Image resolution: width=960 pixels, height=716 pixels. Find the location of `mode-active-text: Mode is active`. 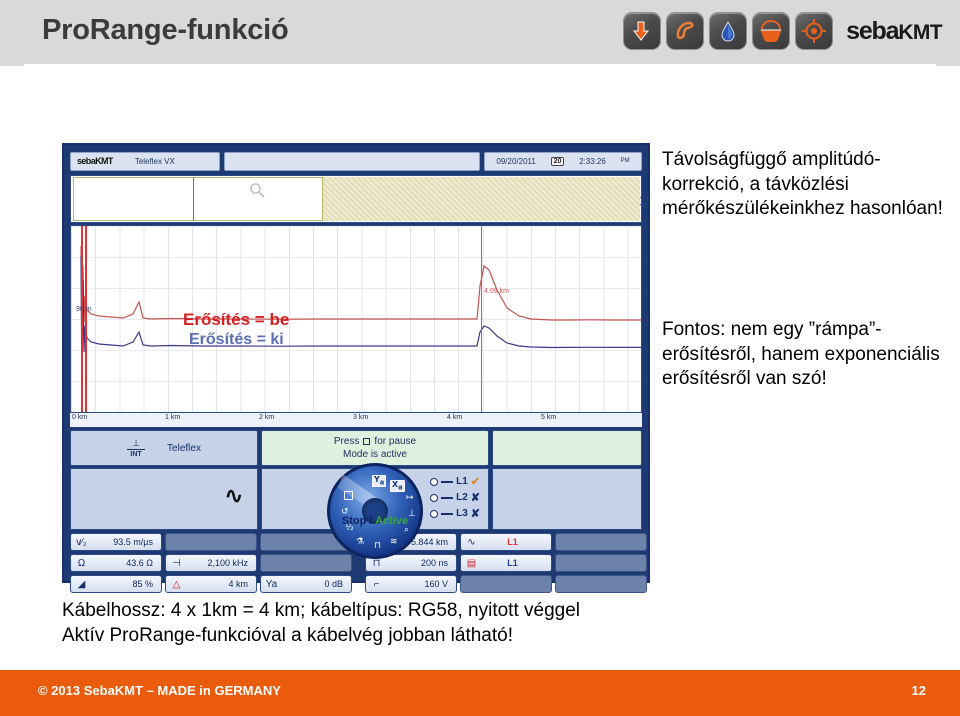

mode-active-text: Mode is active is located at coordinates (375, 454).